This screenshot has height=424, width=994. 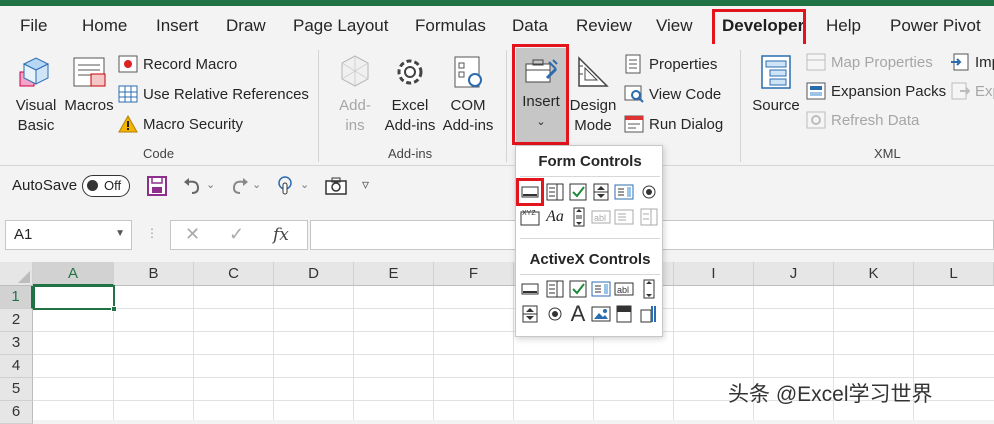 What do you see at coordinates (394, 274) in the screenshot?
I see `column-header-e: E` at bounding box center [394, 274].